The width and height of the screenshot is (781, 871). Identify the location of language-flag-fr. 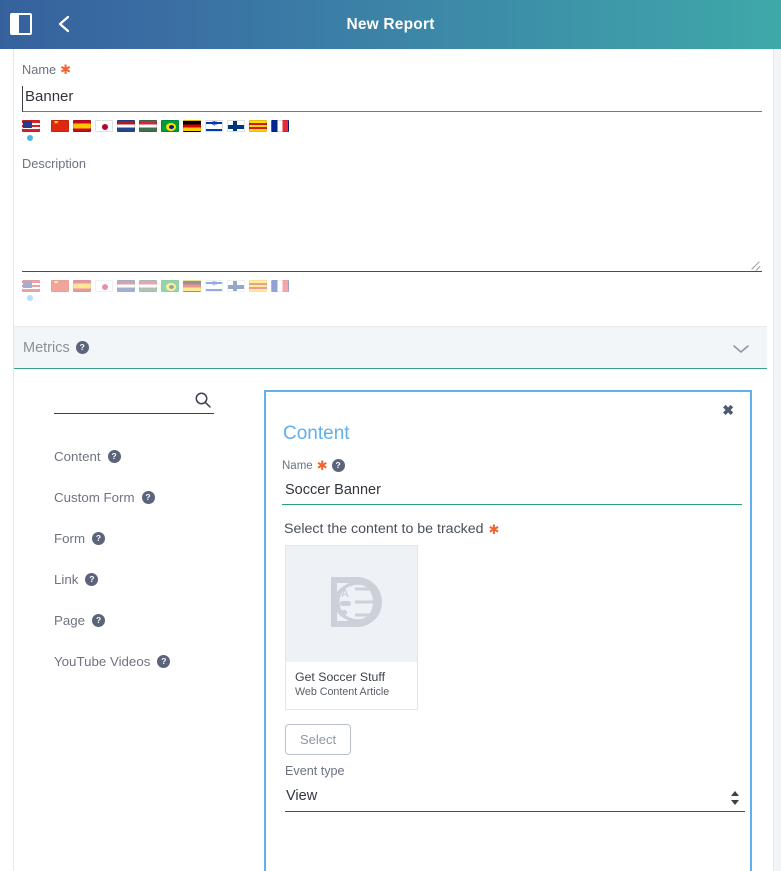
(280, 126).